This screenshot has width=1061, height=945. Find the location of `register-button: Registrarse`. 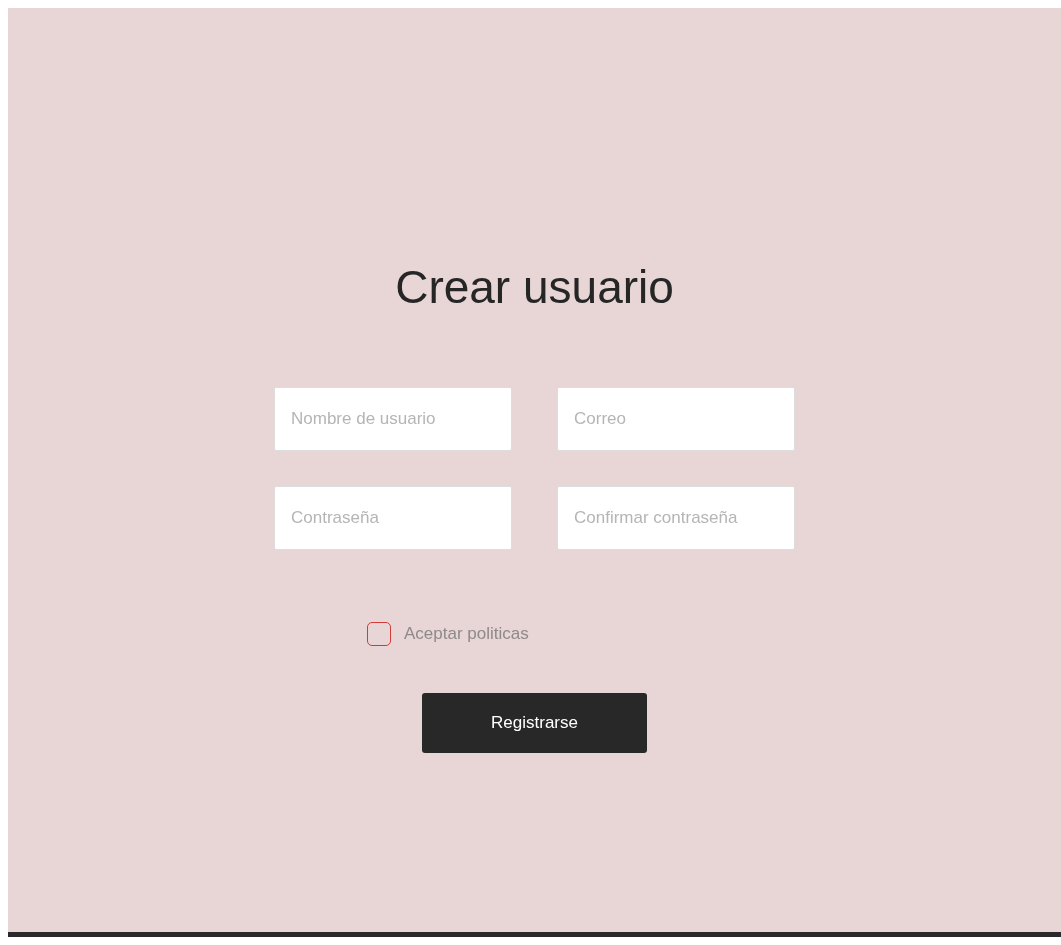

register-button: Registrarse is located at coordinates (534, 723).